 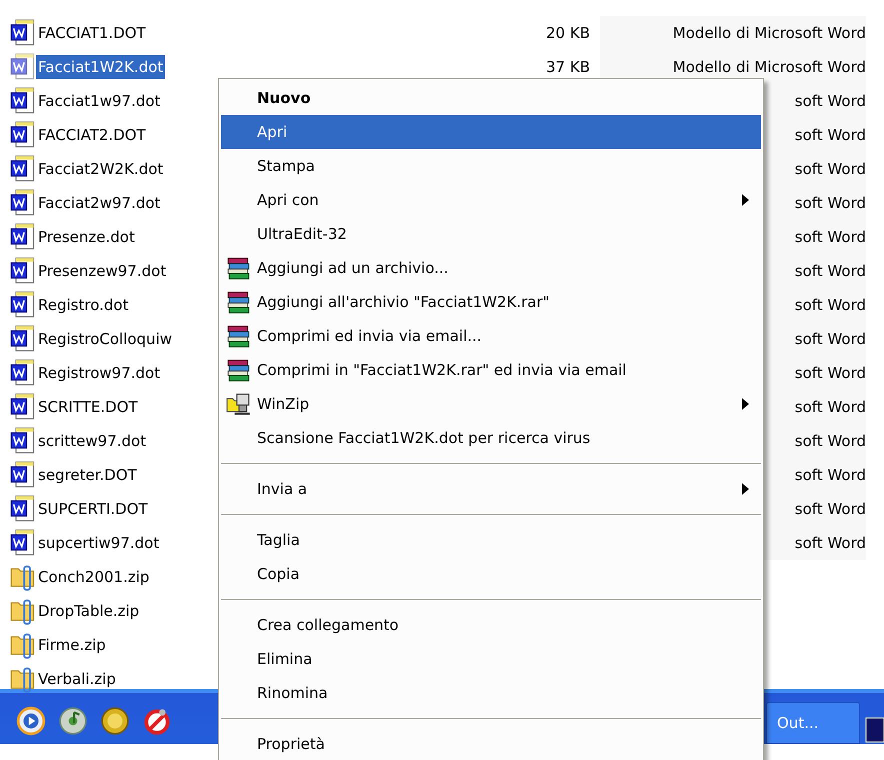 I want to click on menu-item: Rinomina, so click(x=491, y=693).